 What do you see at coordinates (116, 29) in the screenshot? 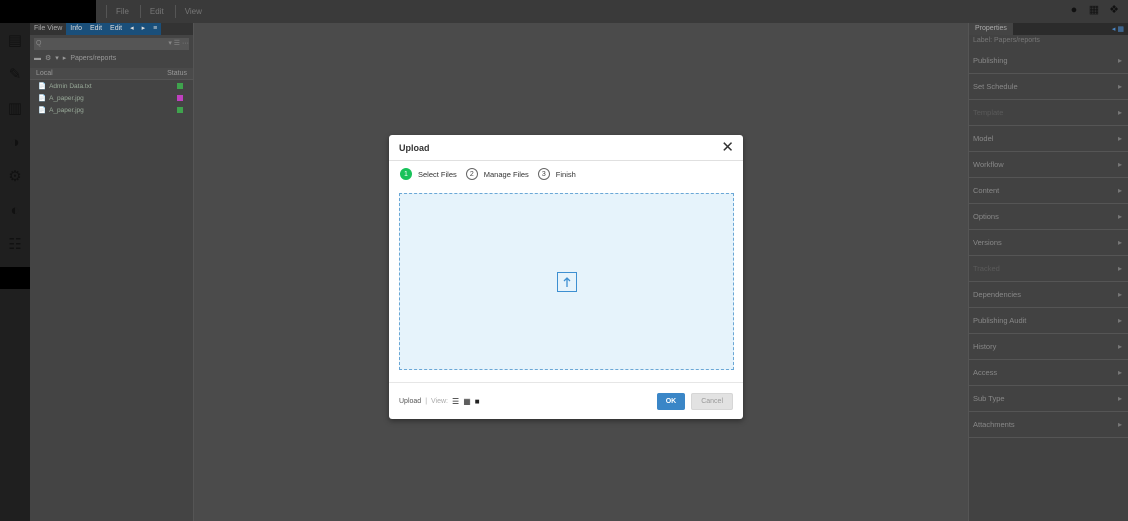
I see `tab-edit-2: Edit` at bounding box center [116, 29].